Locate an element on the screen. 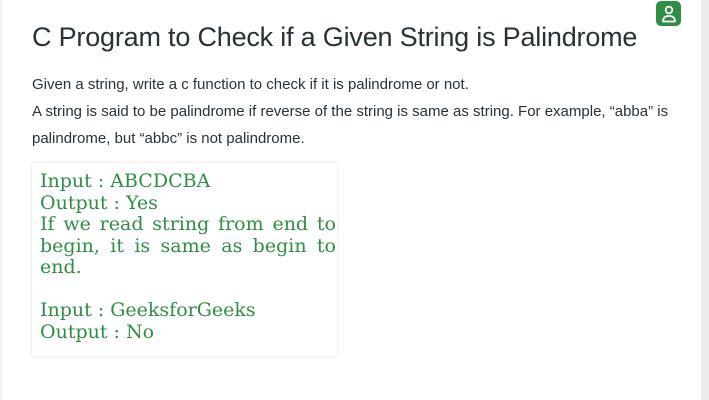  example-input: Input : ABCDCBA is located at coordinates (125, 181).